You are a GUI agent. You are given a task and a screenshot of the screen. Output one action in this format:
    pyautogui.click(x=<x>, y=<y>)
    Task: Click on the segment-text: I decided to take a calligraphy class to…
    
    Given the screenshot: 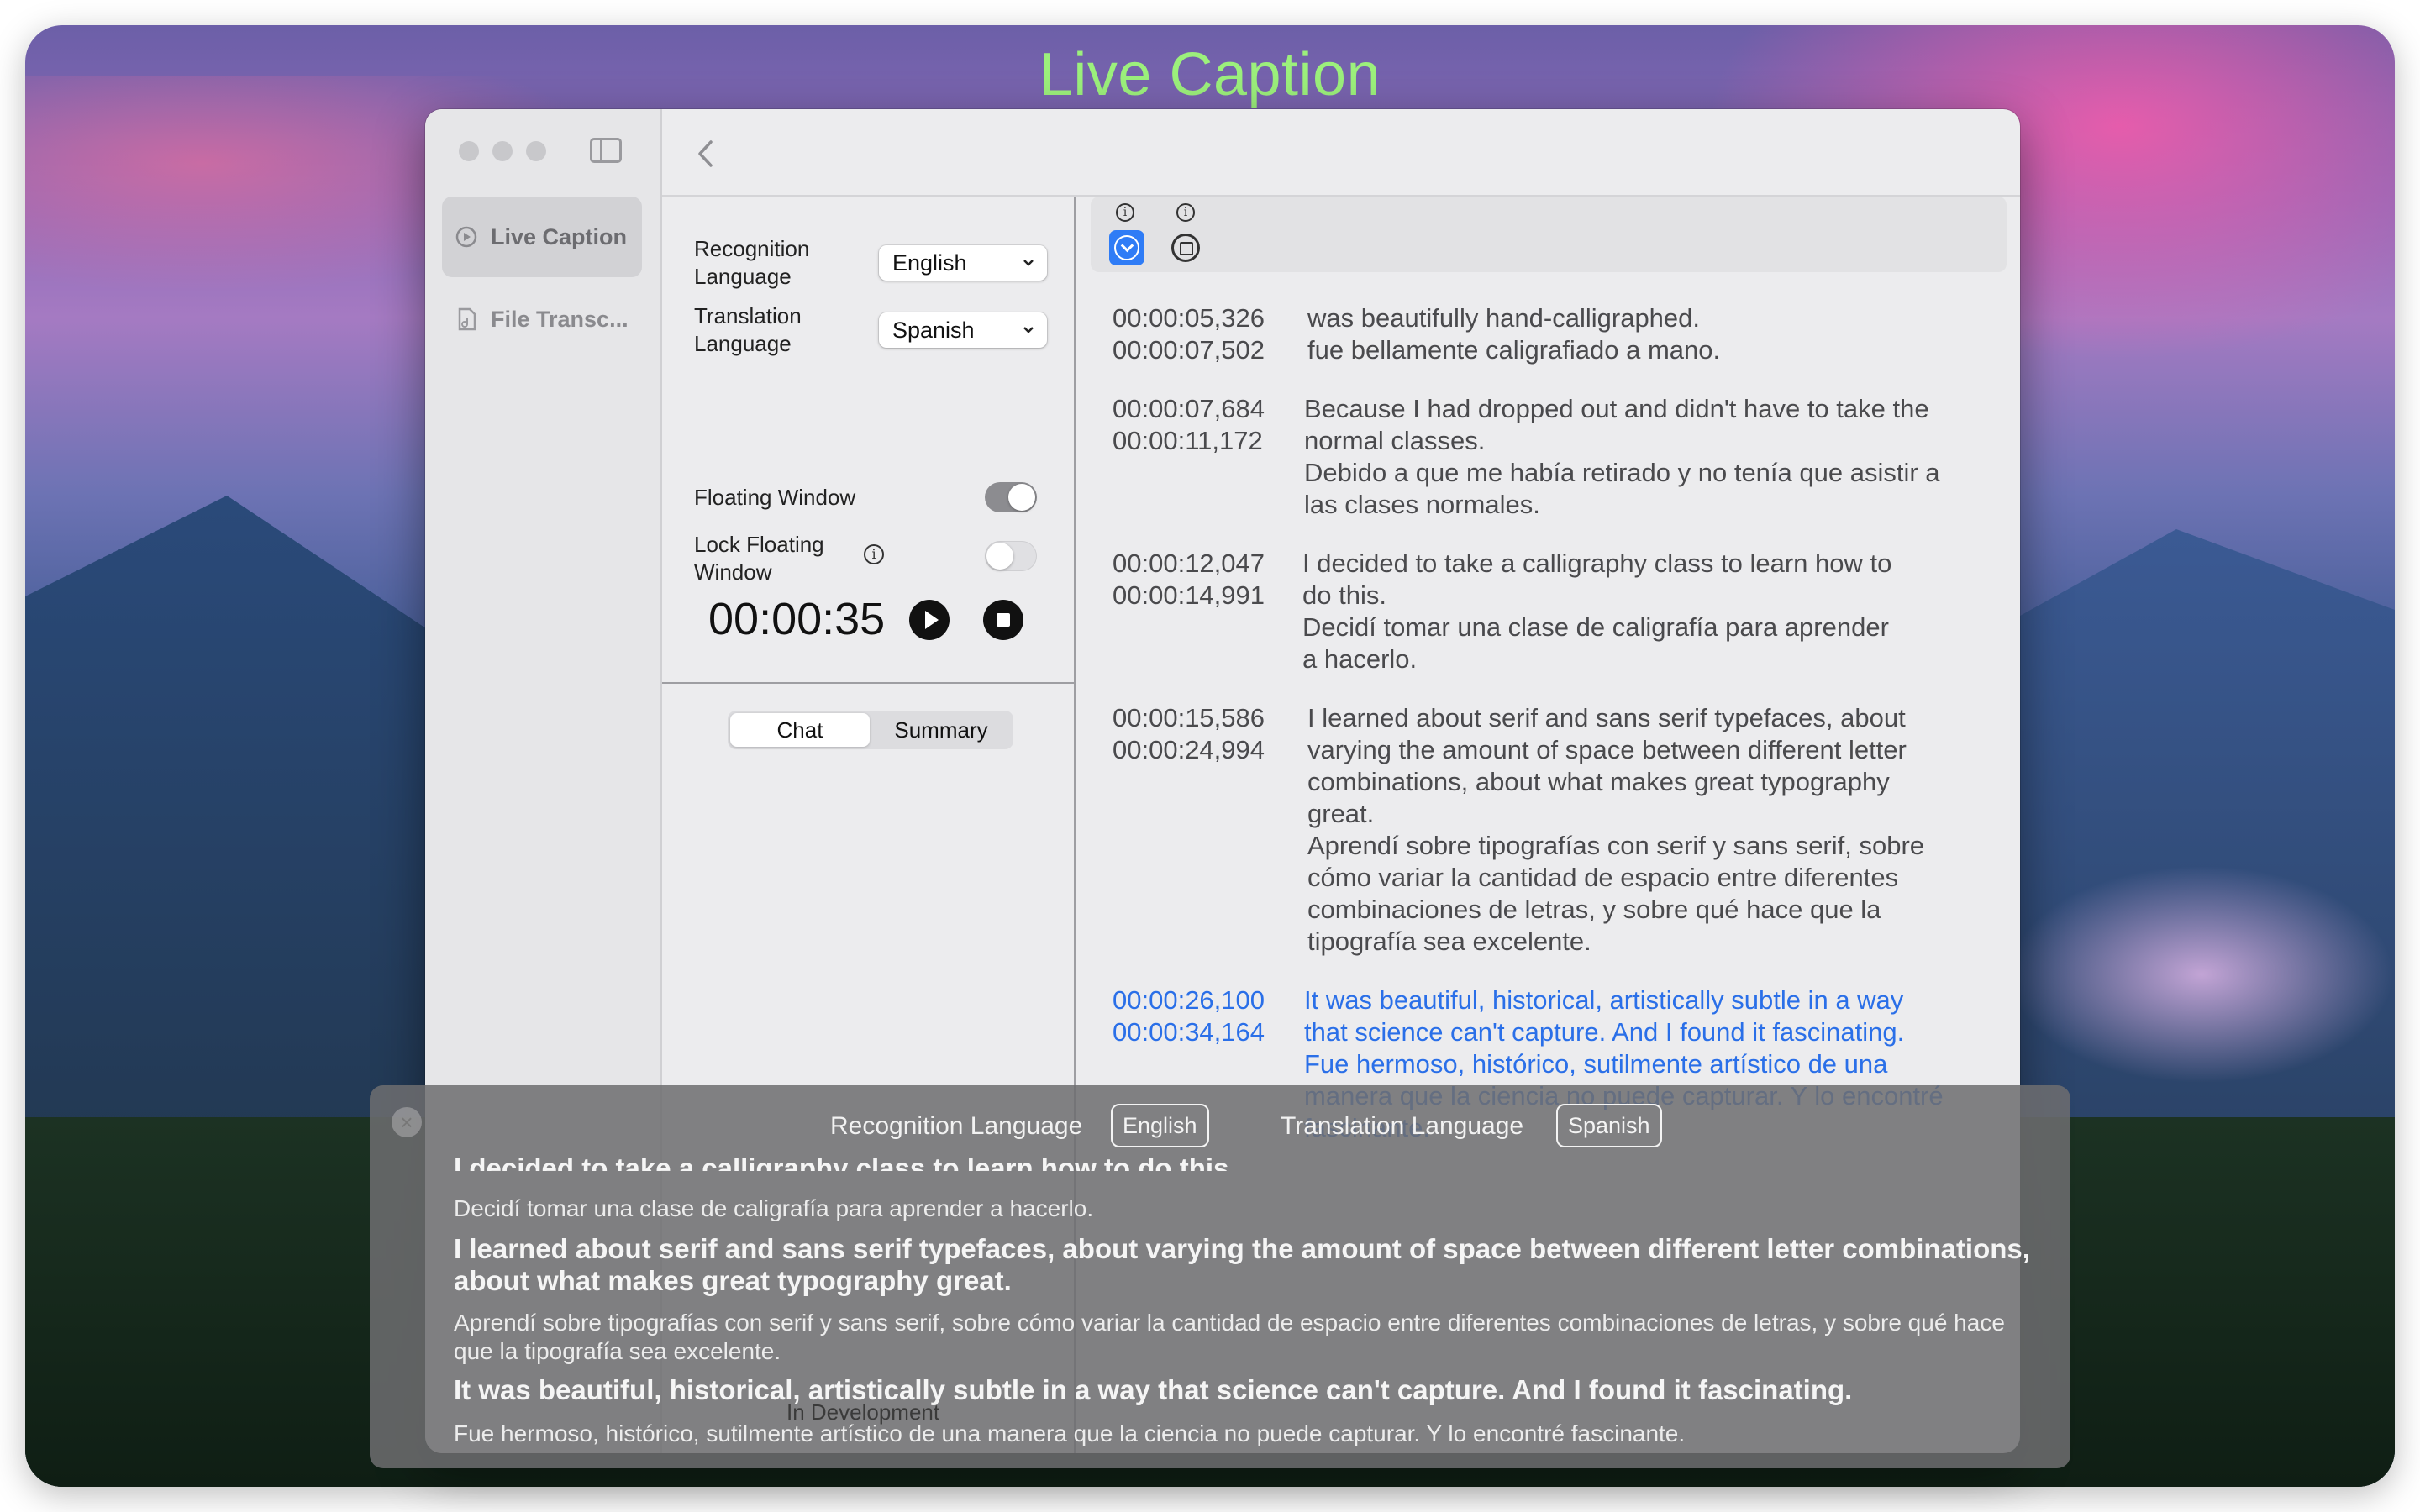 What is the action you would take?
    pyautogui.click(x=1597, y=611)
    